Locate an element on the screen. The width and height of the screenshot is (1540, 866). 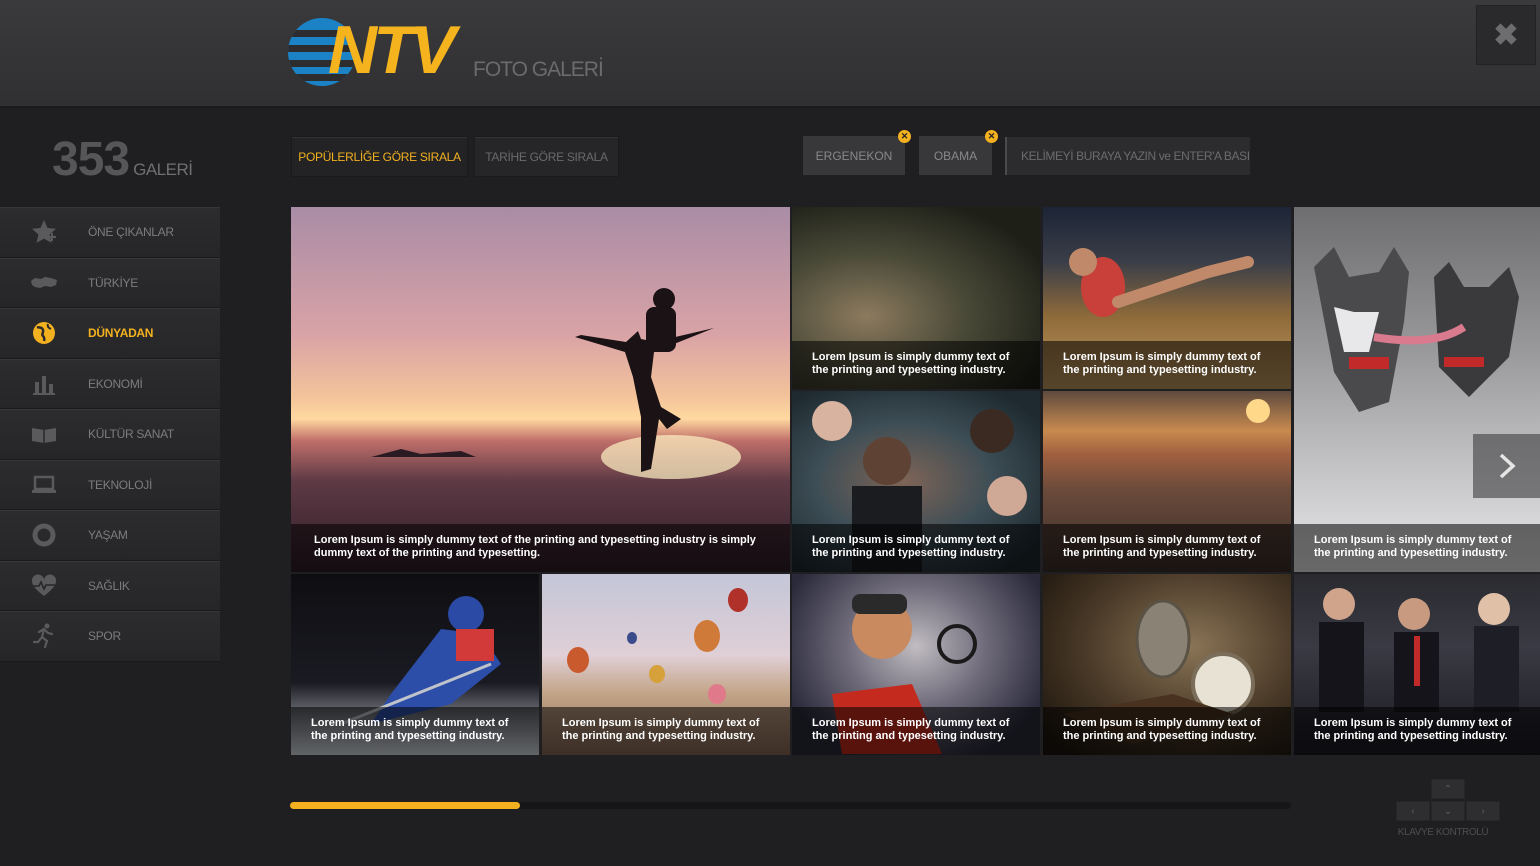
keyboard-right-button: › is located at coordinates (1483, 811).